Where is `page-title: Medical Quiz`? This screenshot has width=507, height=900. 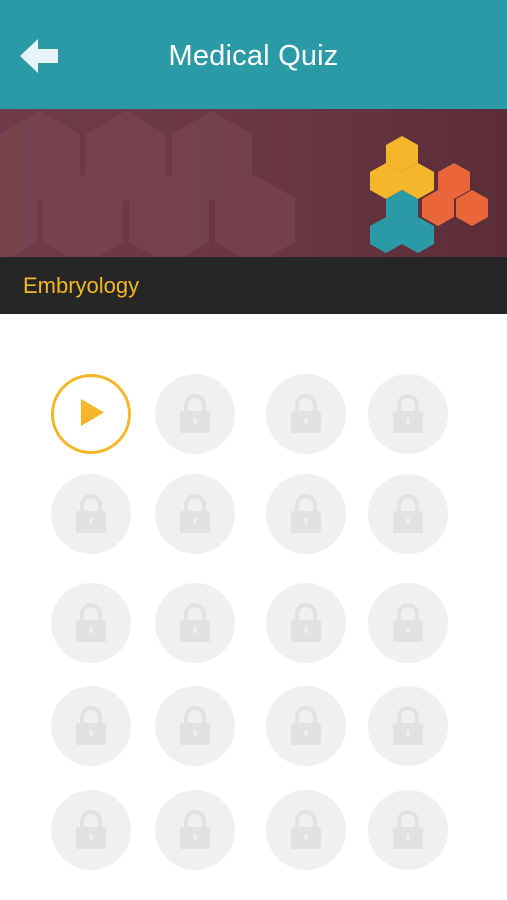
page-title: Medical Quiz is located at coordinates (253, 56).